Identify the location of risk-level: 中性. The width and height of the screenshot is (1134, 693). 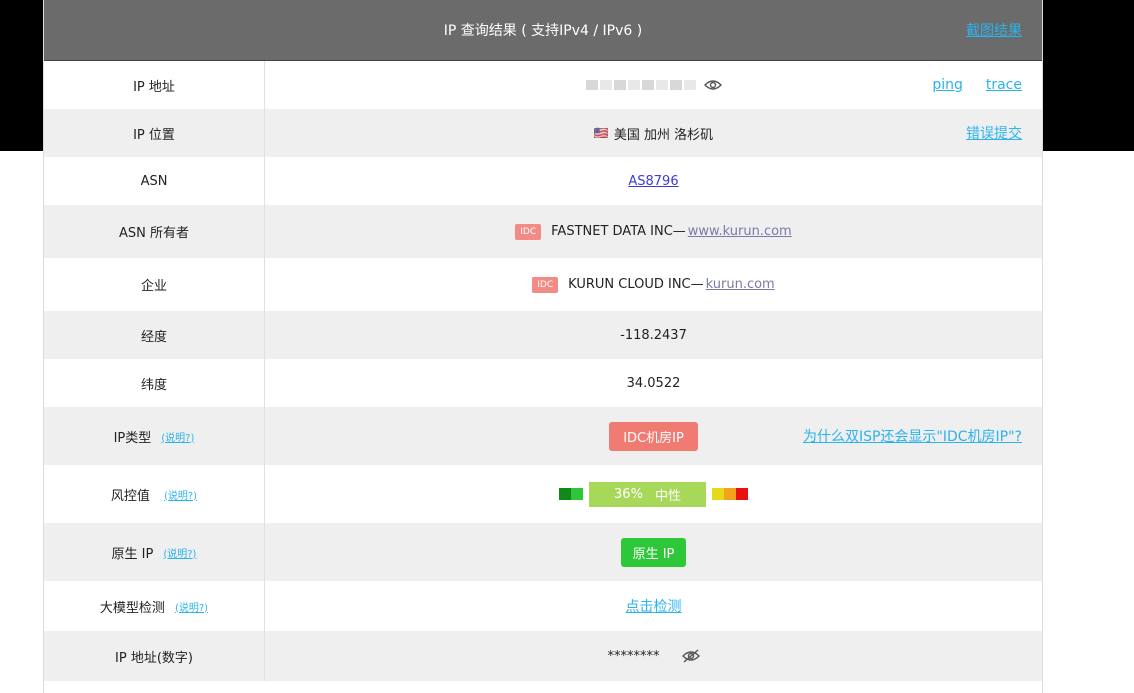
(667, 496).